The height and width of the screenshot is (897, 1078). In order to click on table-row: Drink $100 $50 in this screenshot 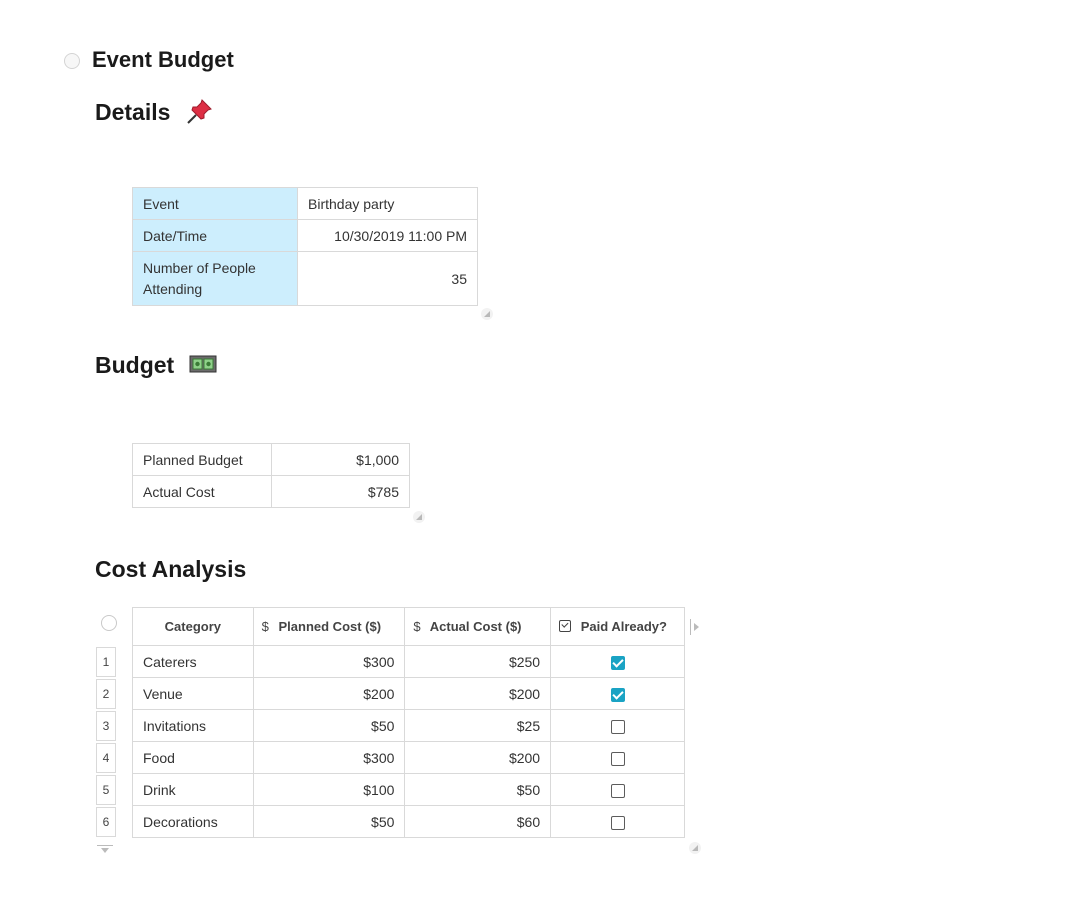, I will do `click(408, 789)`.